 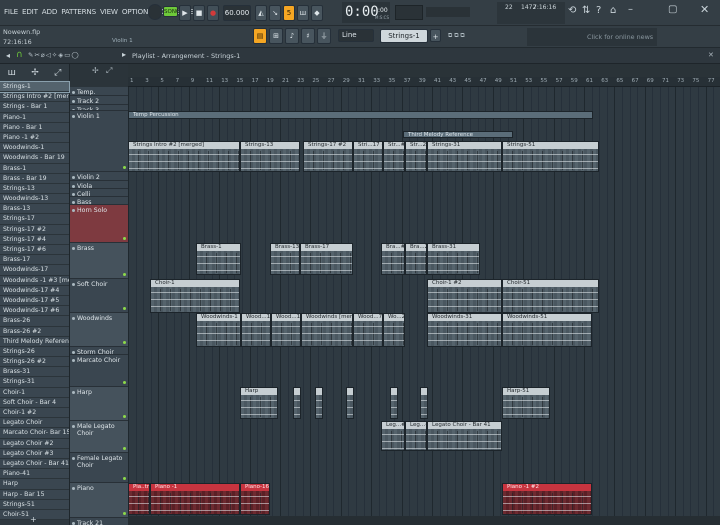 I want to click on zoom-fit-icon: ⤢, so click(x=109, y=71).